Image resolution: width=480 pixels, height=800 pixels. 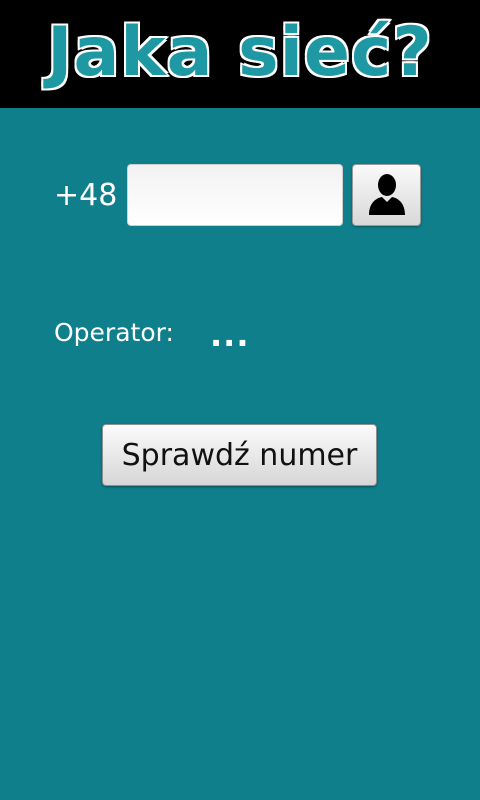 I want to click on app-header: Jaka sieć?, so click(x=240, y=54).